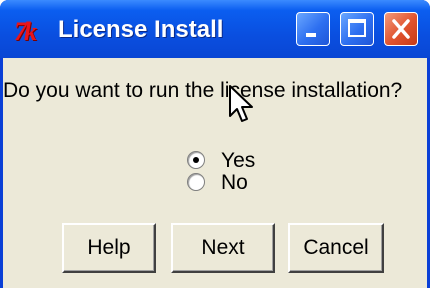  What do you see at coordinates (109, 248) in the screenshot?
I see `help-button: Help` at bounding box center [109, 248].